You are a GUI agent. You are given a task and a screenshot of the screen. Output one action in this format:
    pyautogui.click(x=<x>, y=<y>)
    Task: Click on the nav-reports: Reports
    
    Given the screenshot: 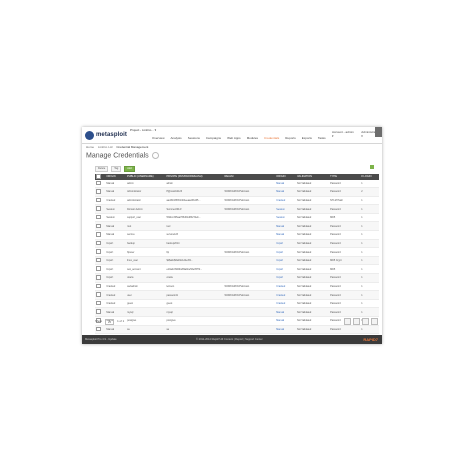 What is the action you would take?
    pyautogui.click(x=290, y=138)
    